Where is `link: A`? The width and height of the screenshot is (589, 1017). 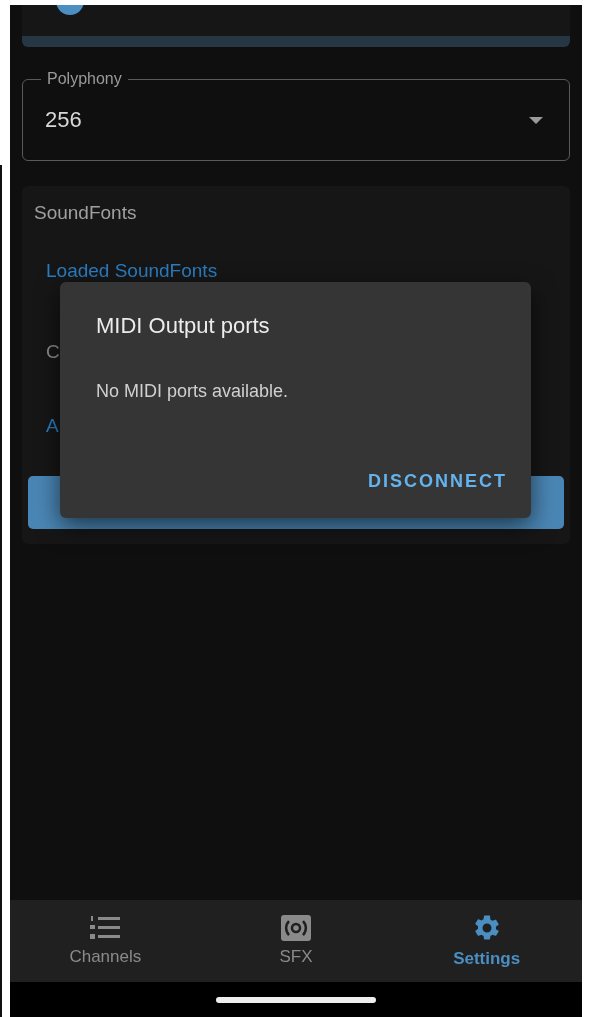 link: A is located at coordinates (52, 425).